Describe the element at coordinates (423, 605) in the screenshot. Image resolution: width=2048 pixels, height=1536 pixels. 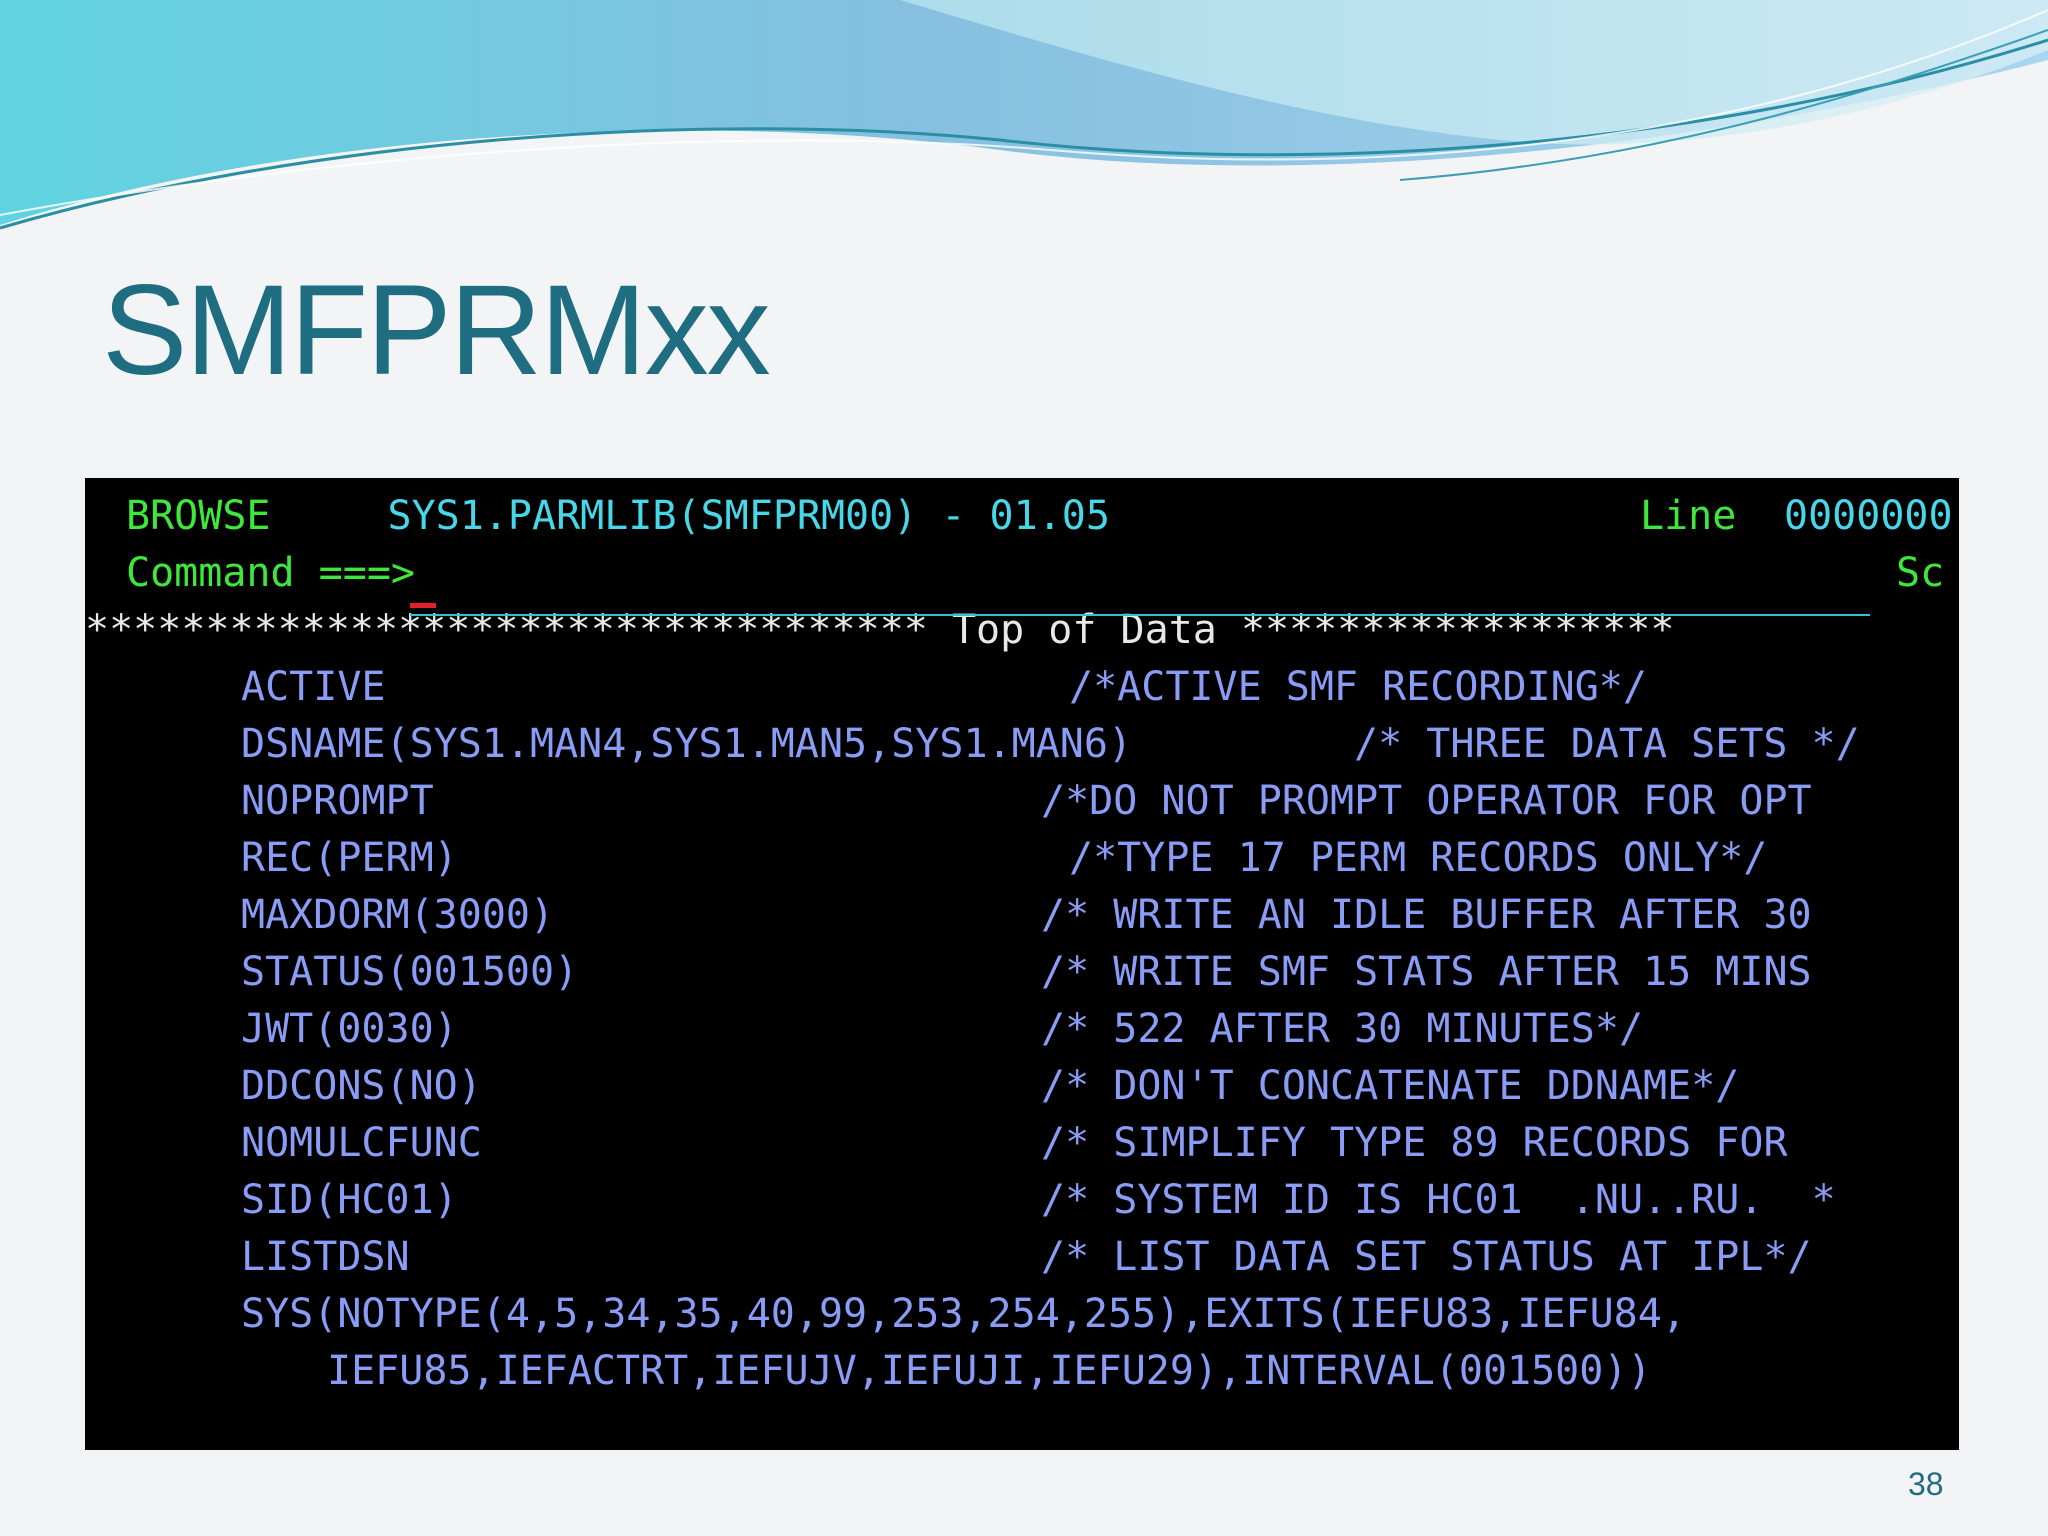
I see `text-cursor` at that location.